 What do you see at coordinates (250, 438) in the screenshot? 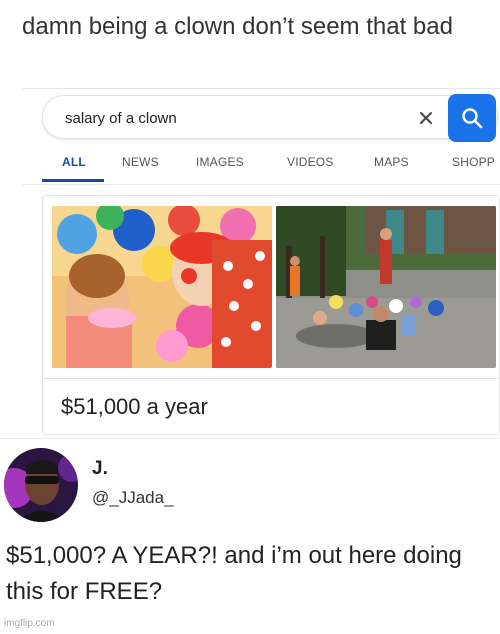
I see `tweet-divider` at bounding box center [250, 438].